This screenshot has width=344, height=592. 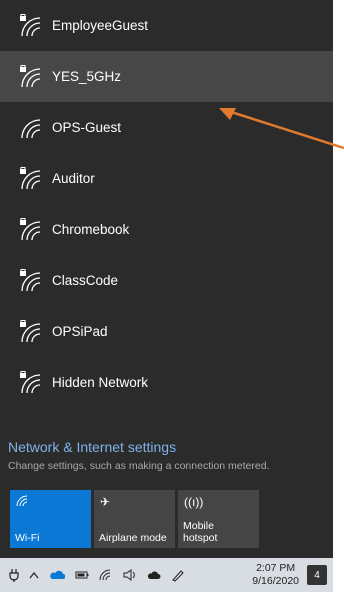 What do you see at coordinates (100, 25) in the screenshot?
I see `network-name: EmployeeGuest` at bounding box center [100, 25].